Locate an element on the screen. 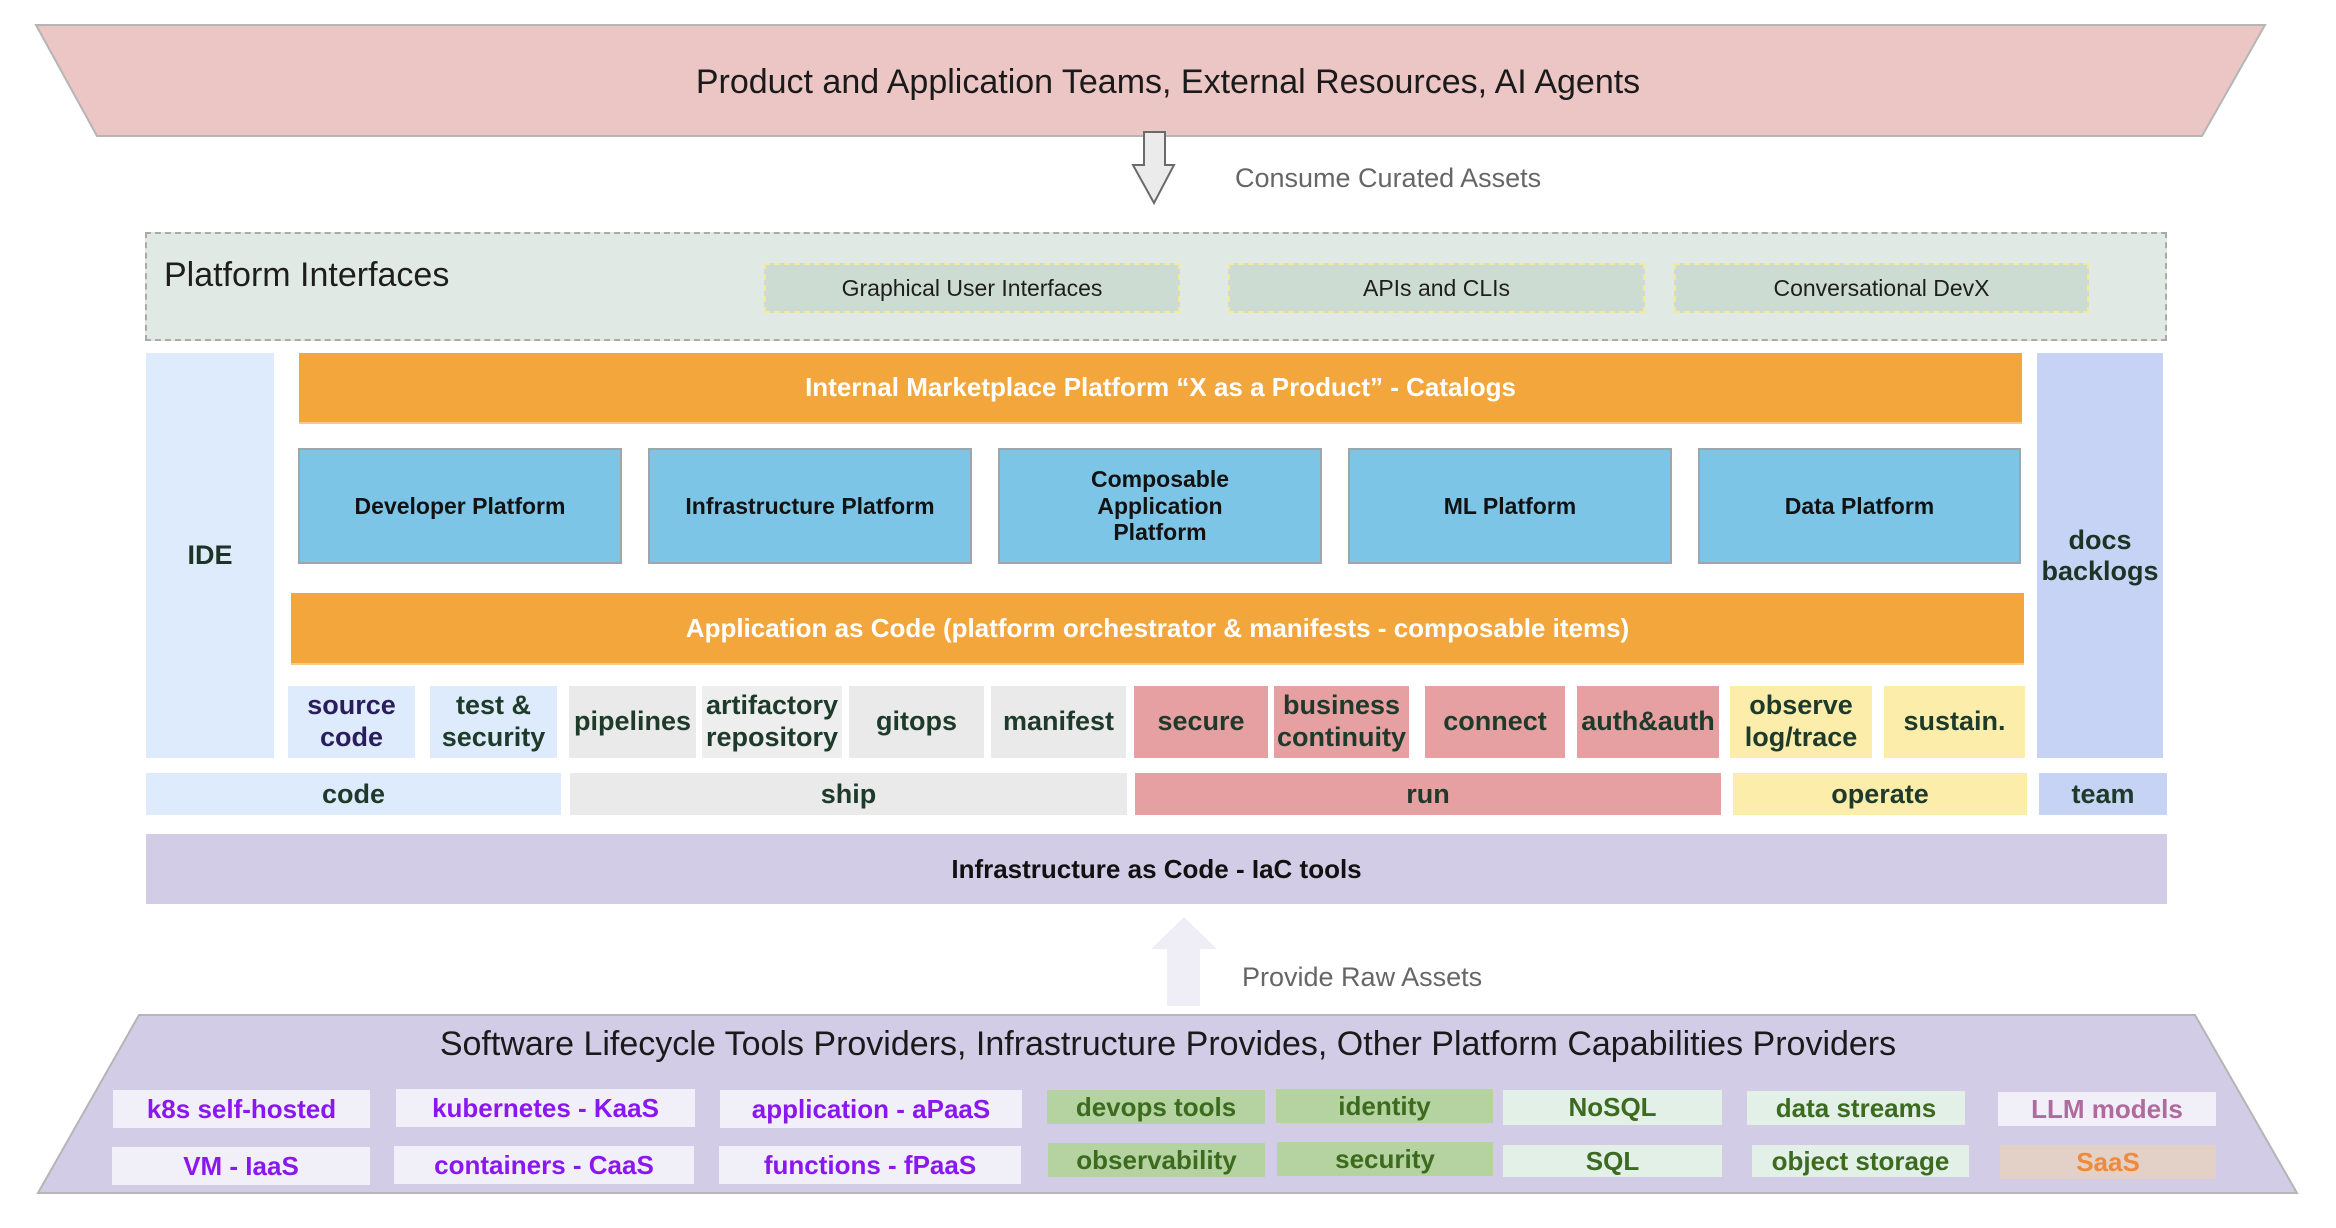 The image size is (2336, 1228). capability-gitops: gitops is located at coordinates (916, 722).